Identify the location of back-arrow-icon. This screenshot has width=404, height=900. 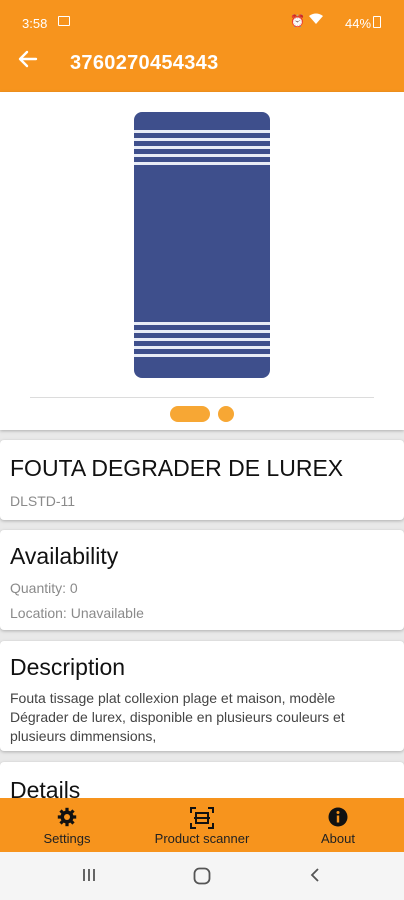
(28, 62).